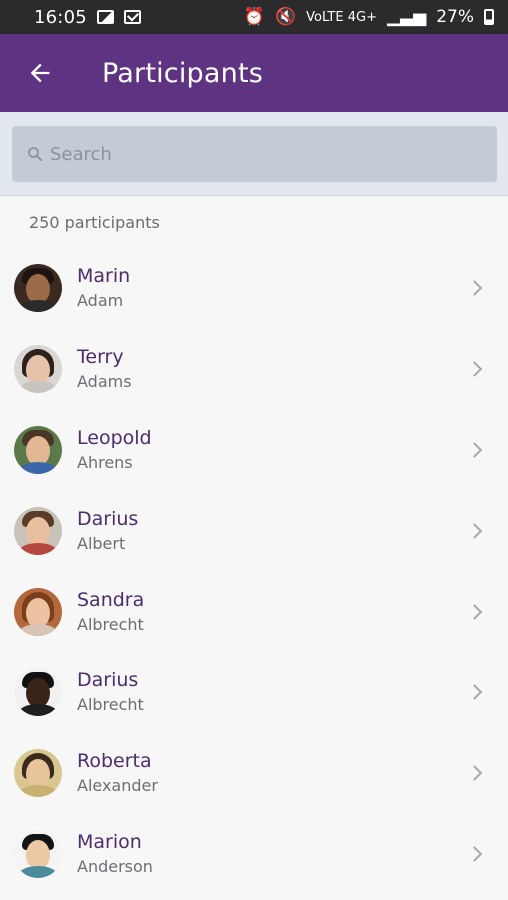 The height and width of the screenshot is (900, 508). What do you see at coordinates (109, 841) in the screenshot?
I see `first-name: Marion` at bounding box center [109, 841].